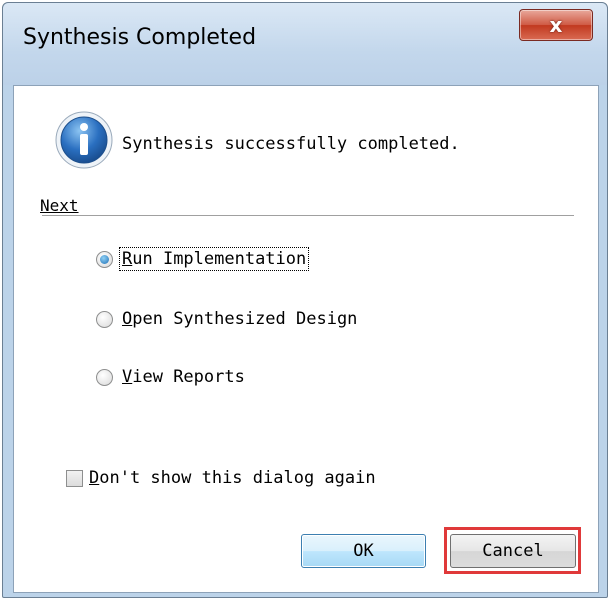  Describe the element at coordinates (183, 377) in the screenshot. I see `radio-label-view-reports: View Reports` at that location.